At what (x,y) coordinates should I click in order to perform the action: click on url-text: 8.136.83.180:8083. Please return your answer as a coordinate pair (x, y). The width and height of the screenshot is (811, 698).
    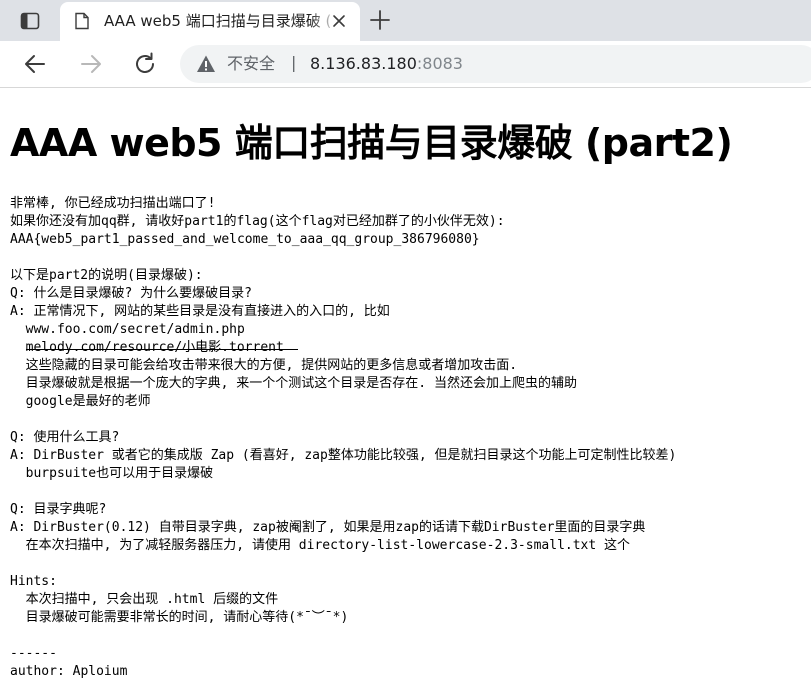
    Looking at the image, I should click on (386, 64).